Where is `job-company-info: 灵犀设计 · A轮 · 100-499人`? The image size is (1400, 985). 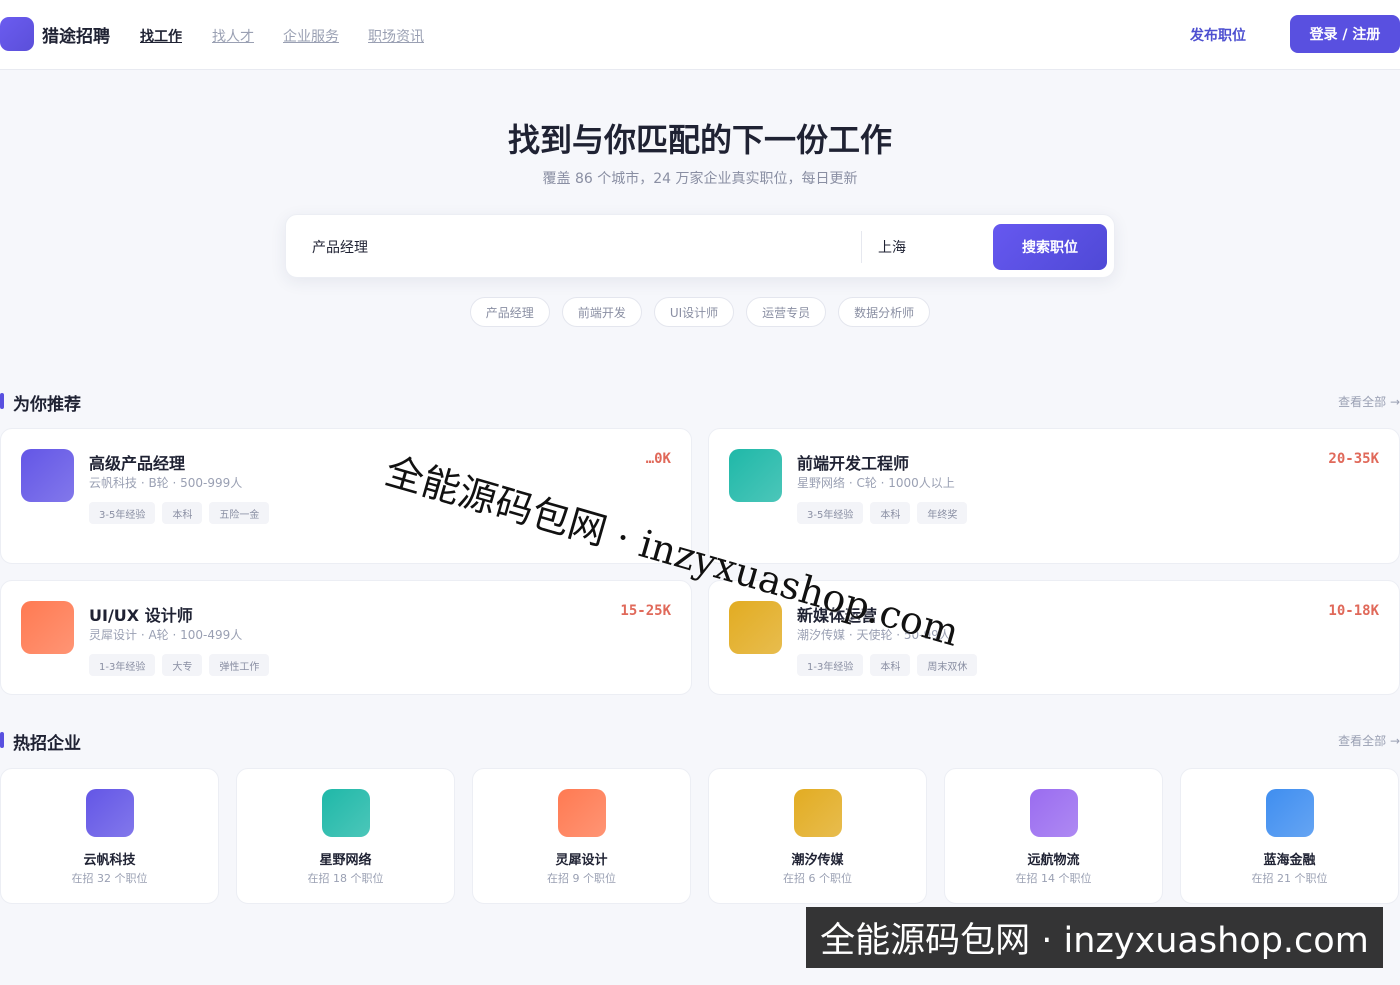 job-company-info: 灵犀设计 · A轮 · 100-499人 is located at coordinates (166, 635).